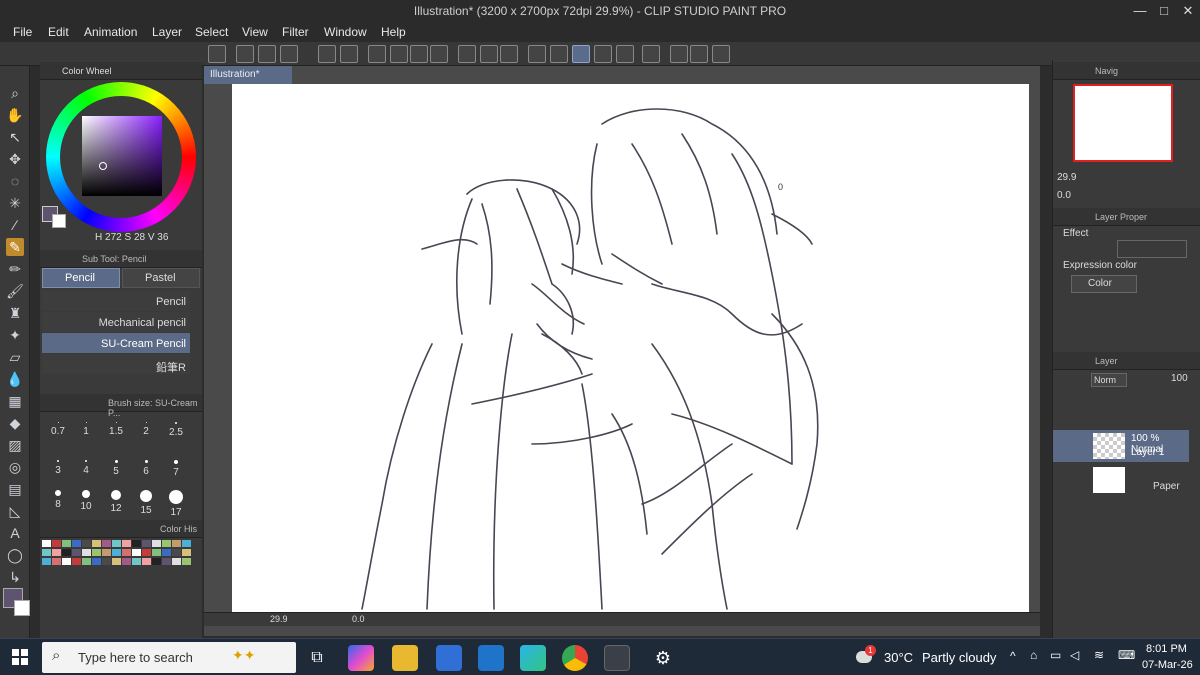  I want to click on brush-tool-icon: 🖌, so click(15, 291).